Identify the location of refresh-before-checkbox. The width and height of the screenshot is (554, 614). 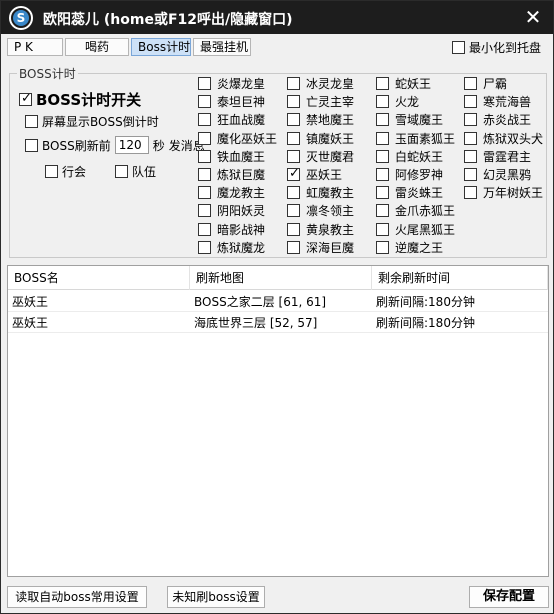
(31, 145).